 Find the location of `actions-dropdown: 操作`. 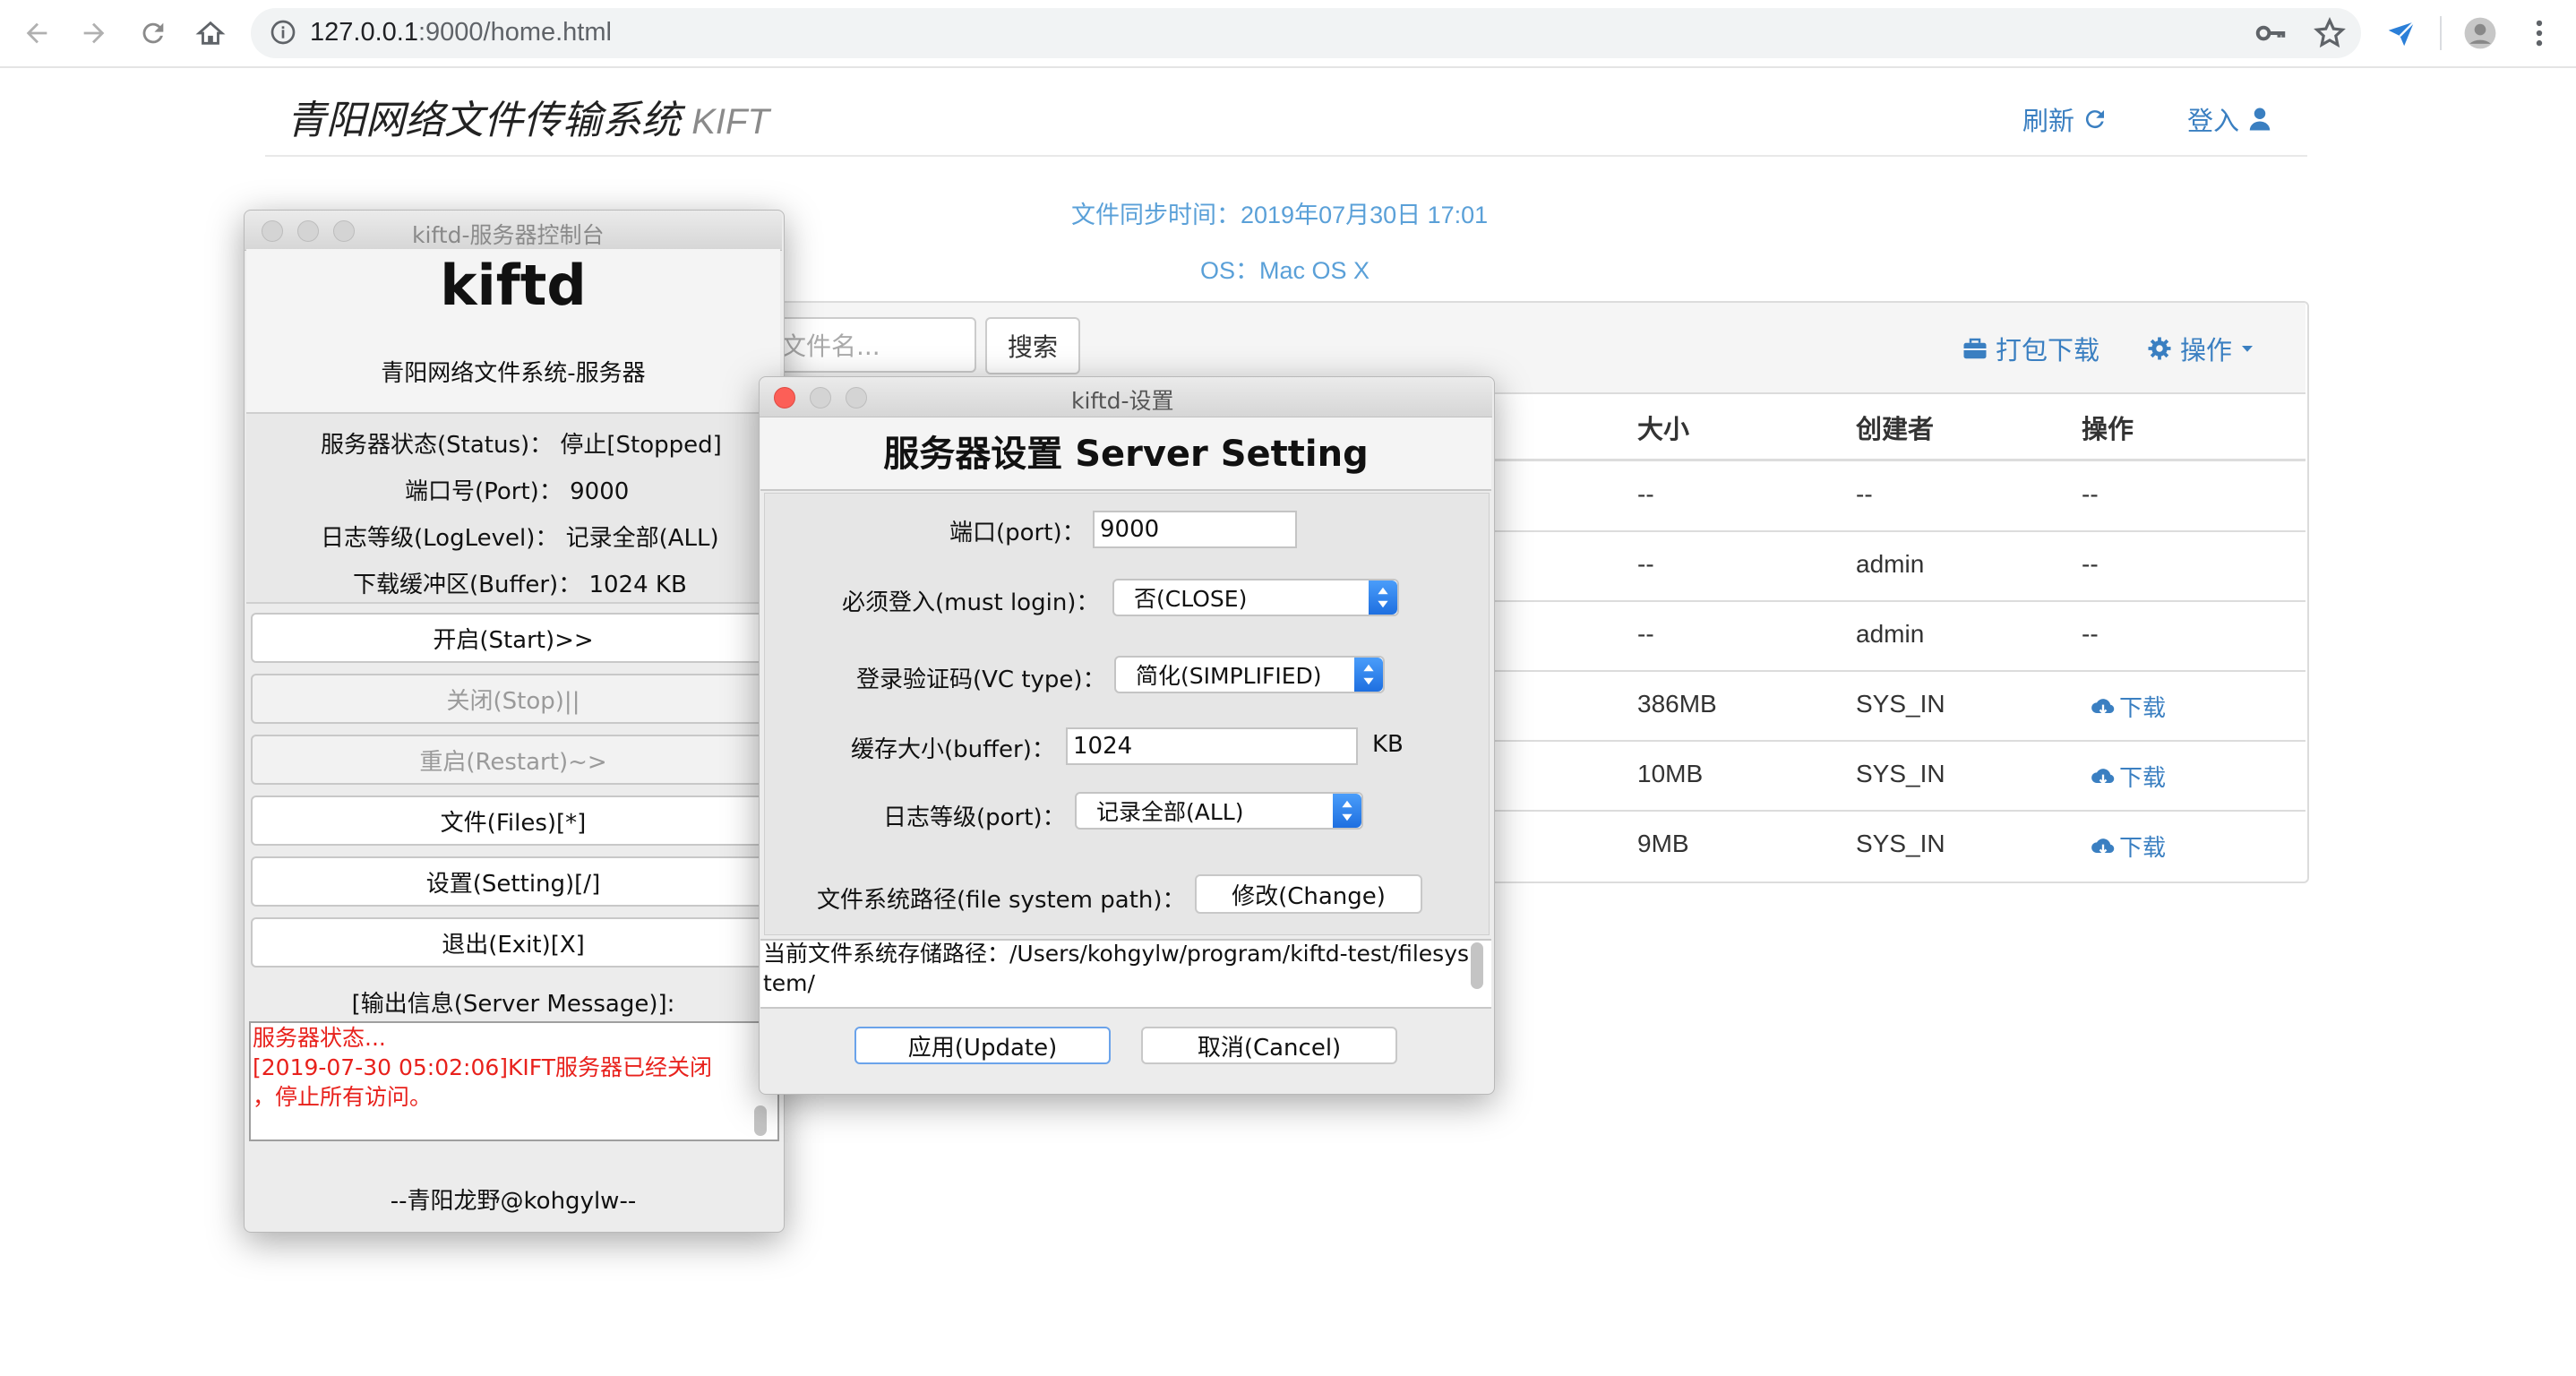

actions-dropdown: 操作 is located at coordinates (2200, 348).